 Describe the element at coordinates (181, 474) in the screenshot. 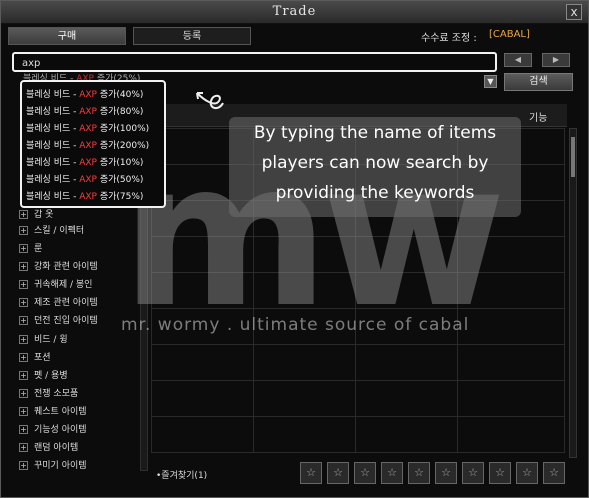

I see `favorites-label: •즐겨찾기(1)` at that location.